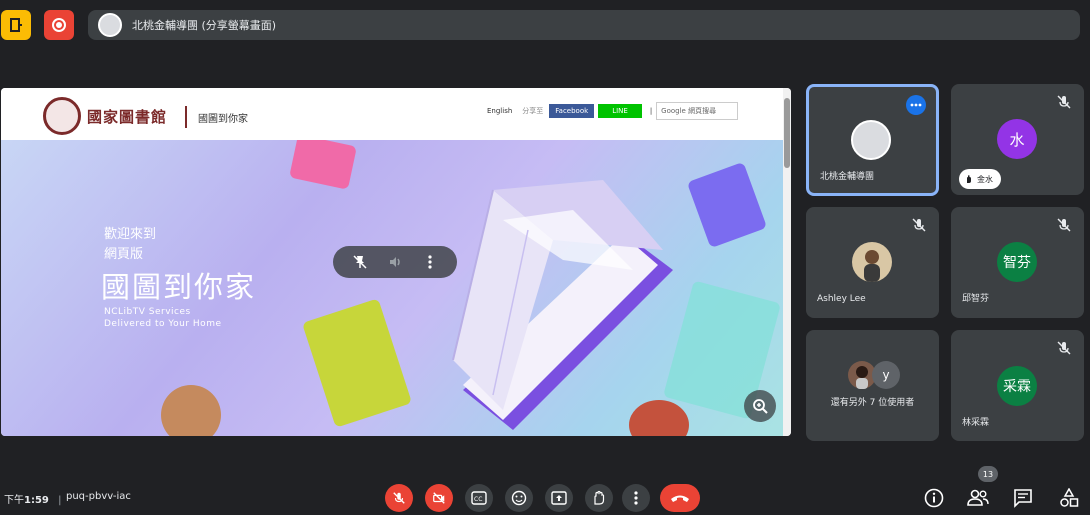 The height and width of the screenshot is (515, 1090). I want to click on svg-text: CC, so click(478, 499).